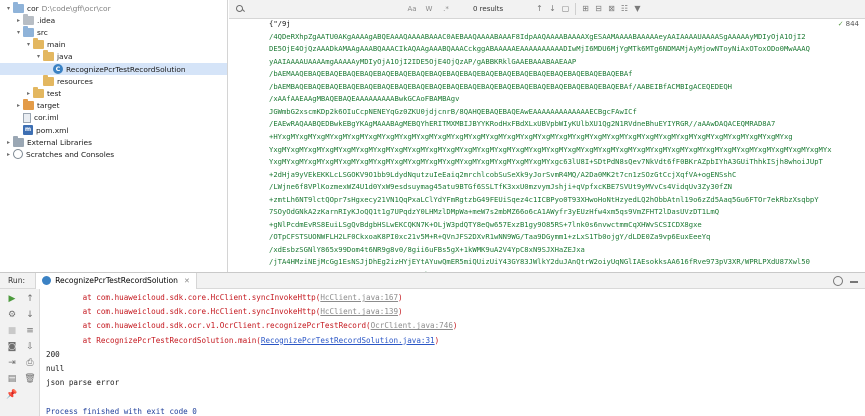 Image resolution: width=865 pixels, height=416 pixels. Describe the element at coordinates (70, 154) in the screenshot. I see `tree-item-label: Scratches and Consoles` at that location.